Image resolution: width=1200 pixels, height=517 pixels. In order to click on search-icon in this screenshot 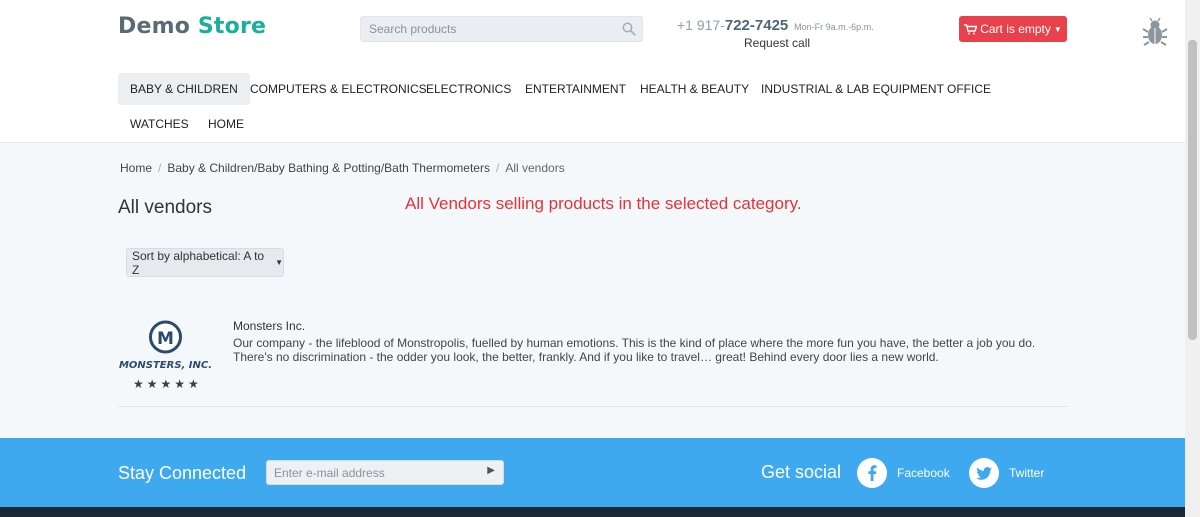, I will do `click(629, 29)`.